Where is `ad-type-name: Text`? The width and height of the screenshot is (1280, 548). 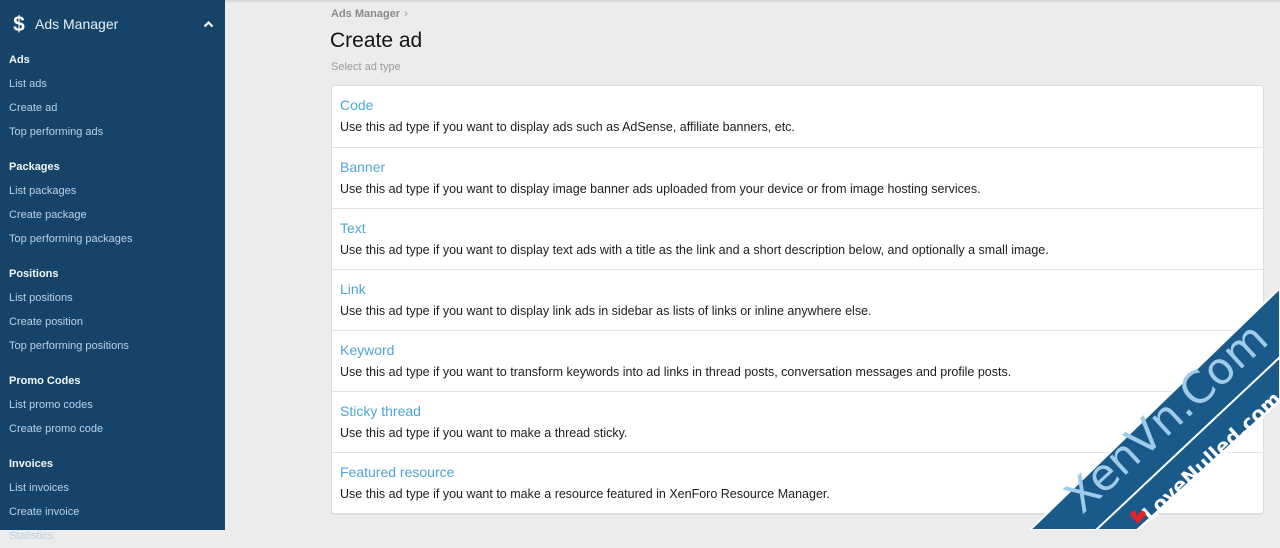
ad-type-name: Text is located at coordinates (797, 228).